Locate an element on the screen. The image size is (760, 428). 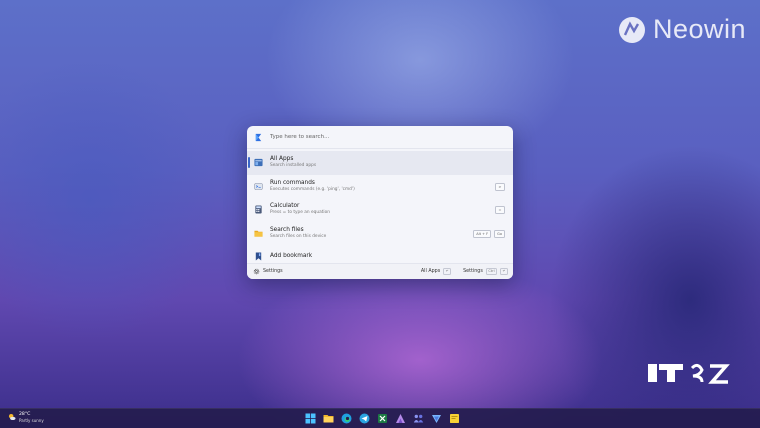
result-title: Run commands is located at coordinates (292, 182).